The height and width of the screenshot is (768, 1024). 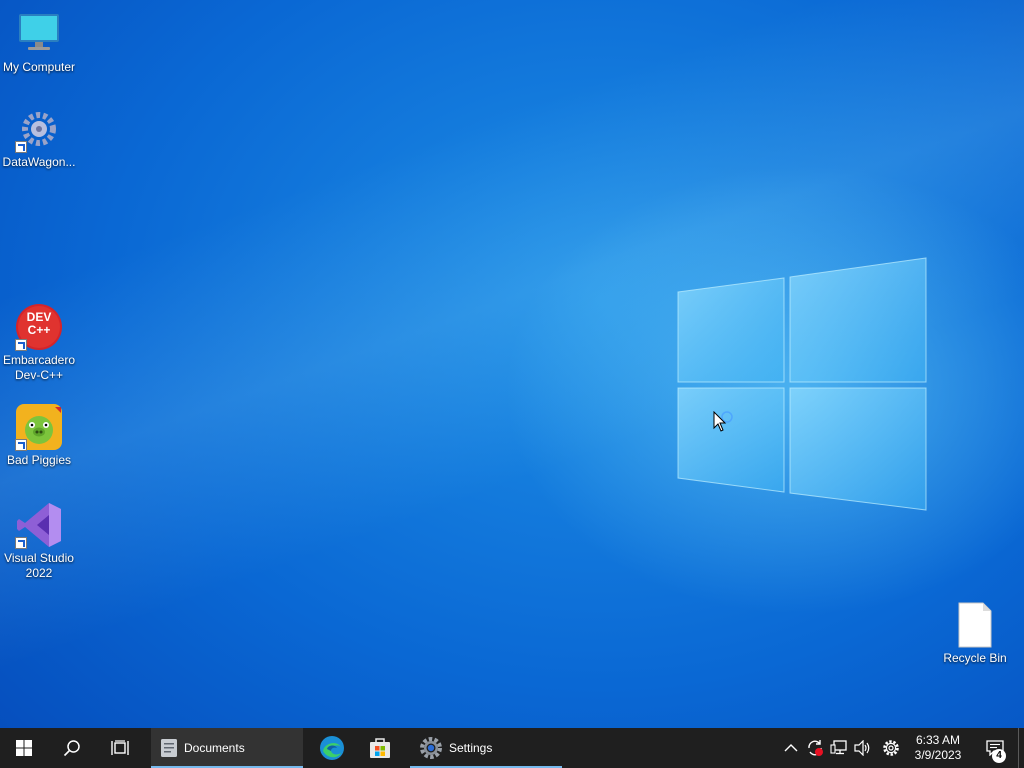 I want to click on desktop-icon-visual-studio: Visual Studio 2022, so click(x=39, y=541).